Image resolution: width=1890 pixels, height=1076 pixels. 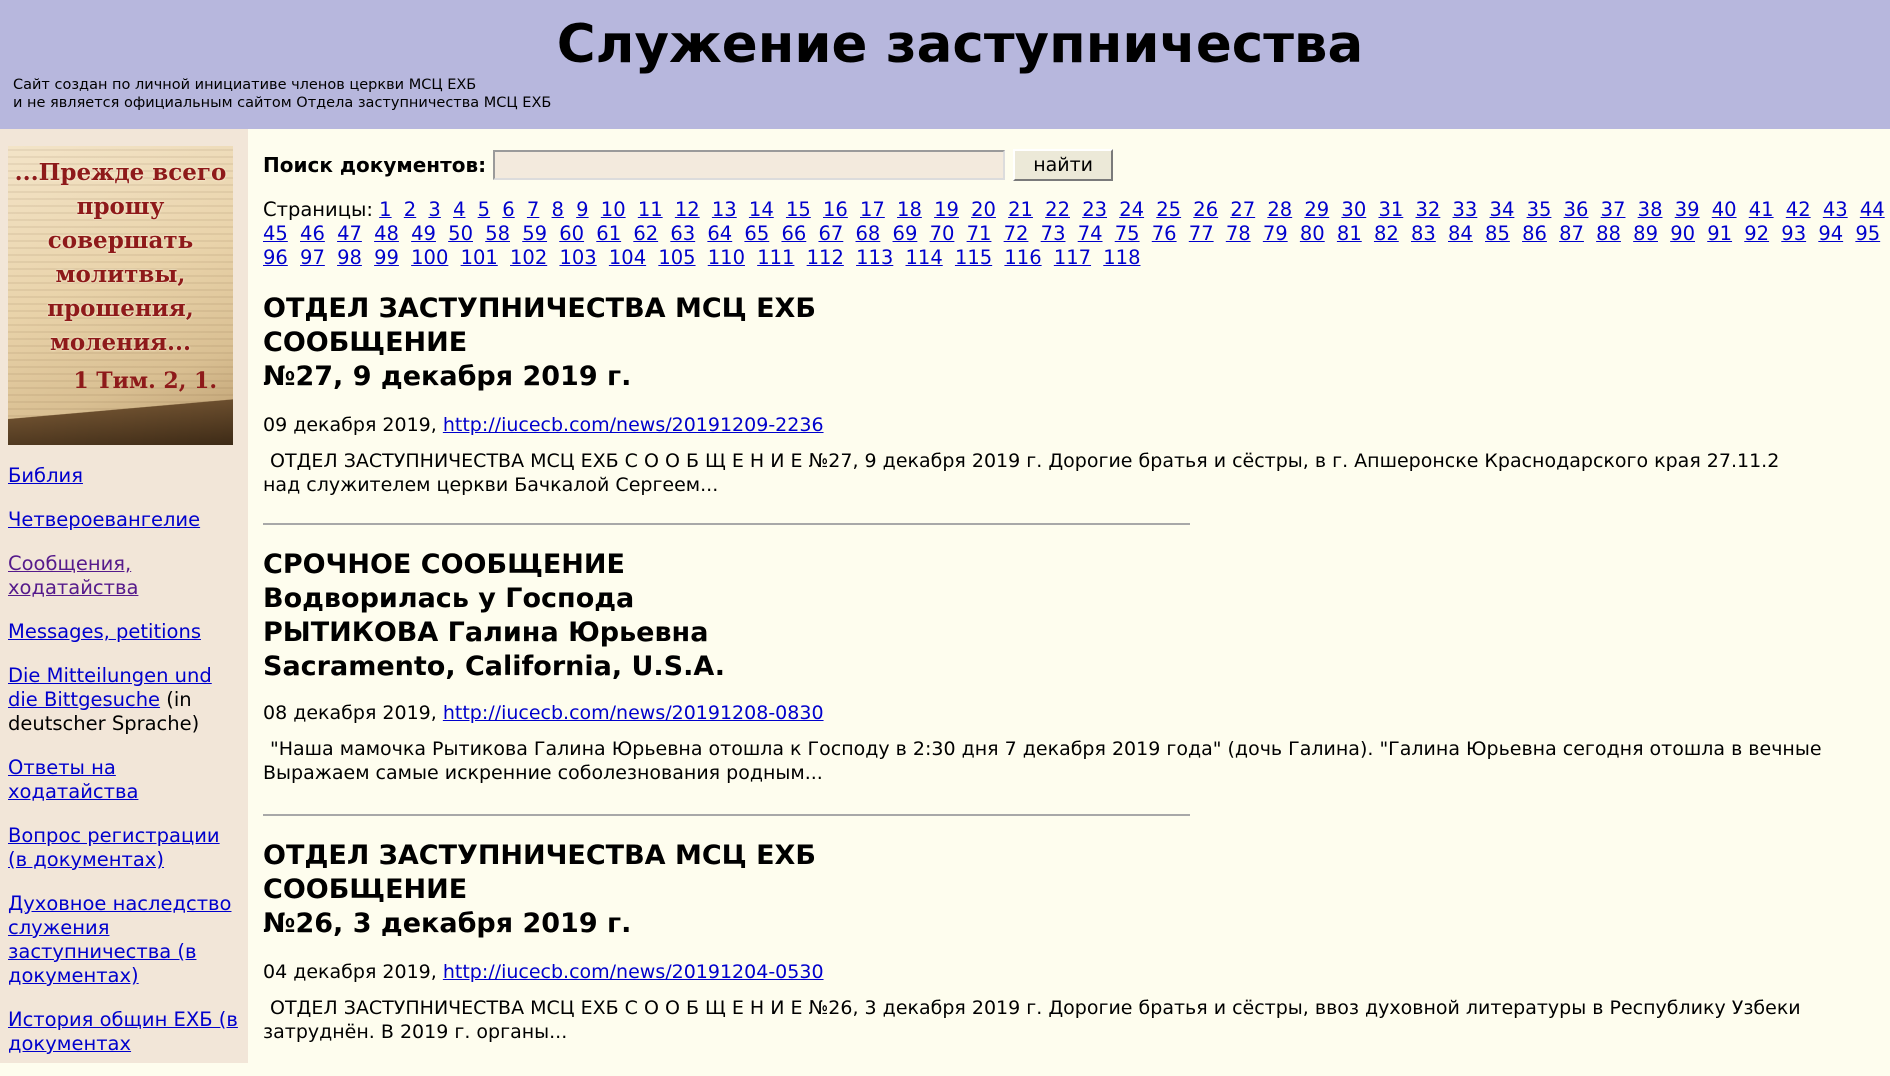 I want to click on page-link: 90, so click(x=1682, y=233).